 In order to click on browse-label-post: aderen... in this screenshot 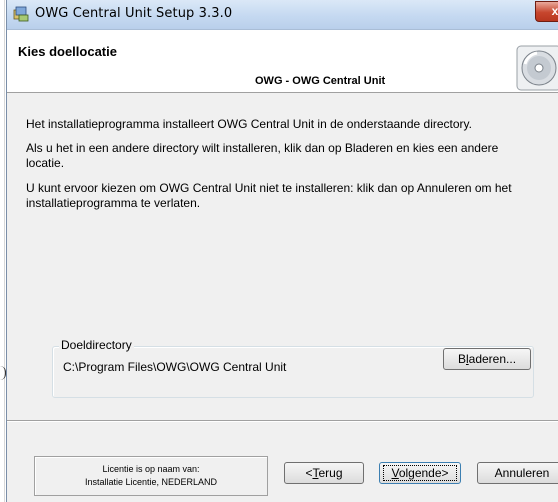, I will do `click(492, 359)`.